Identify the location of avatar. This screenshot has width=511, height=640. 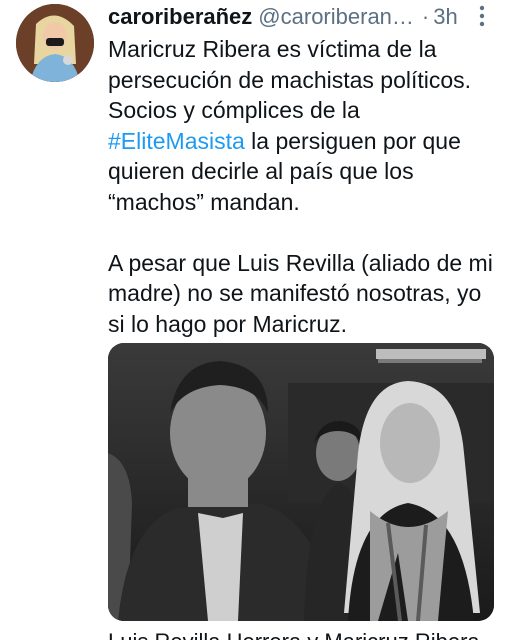
(55, 43).